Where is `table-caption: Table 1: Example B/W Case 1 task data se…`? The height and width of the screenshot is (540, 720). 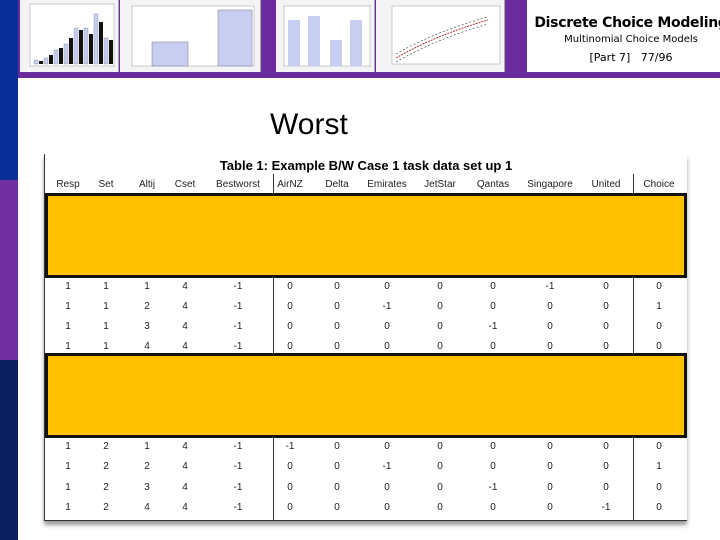 table-caption: Table 1: Example B/W Case 1 task data se… is located at coordinates (366, 165).